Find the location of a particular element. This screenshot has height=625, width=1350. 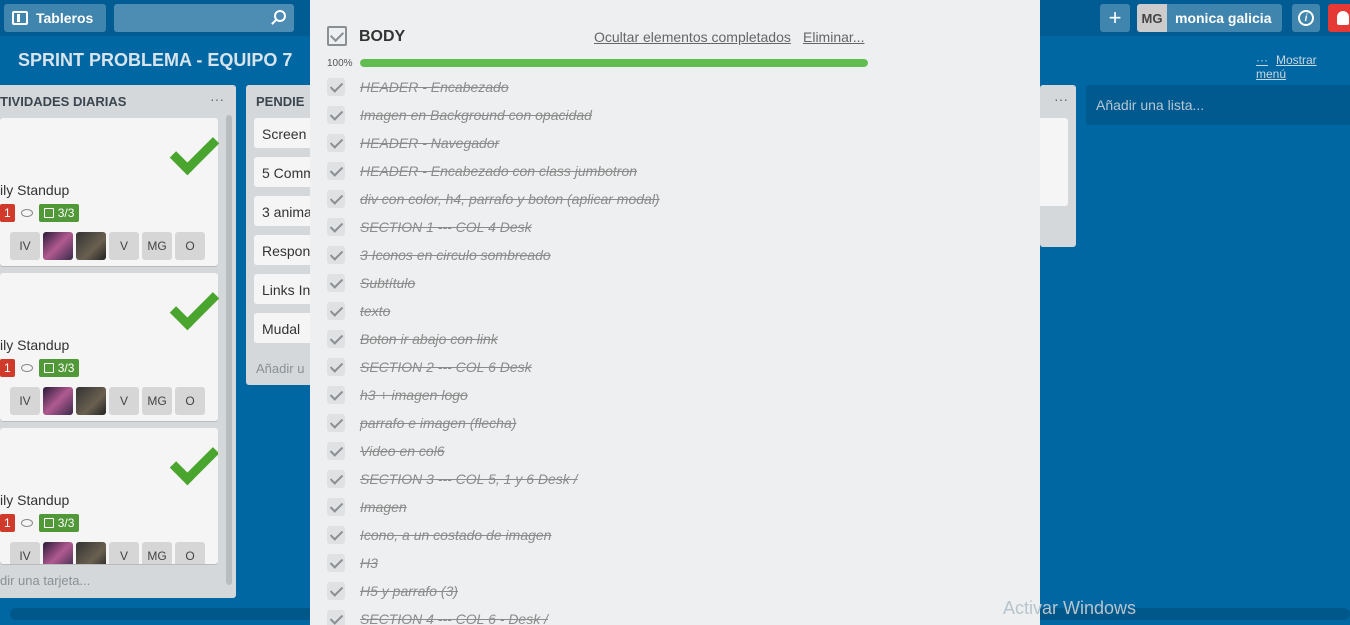

checklist-item: HEADER - Navegador is located at coordinates (413, 143).